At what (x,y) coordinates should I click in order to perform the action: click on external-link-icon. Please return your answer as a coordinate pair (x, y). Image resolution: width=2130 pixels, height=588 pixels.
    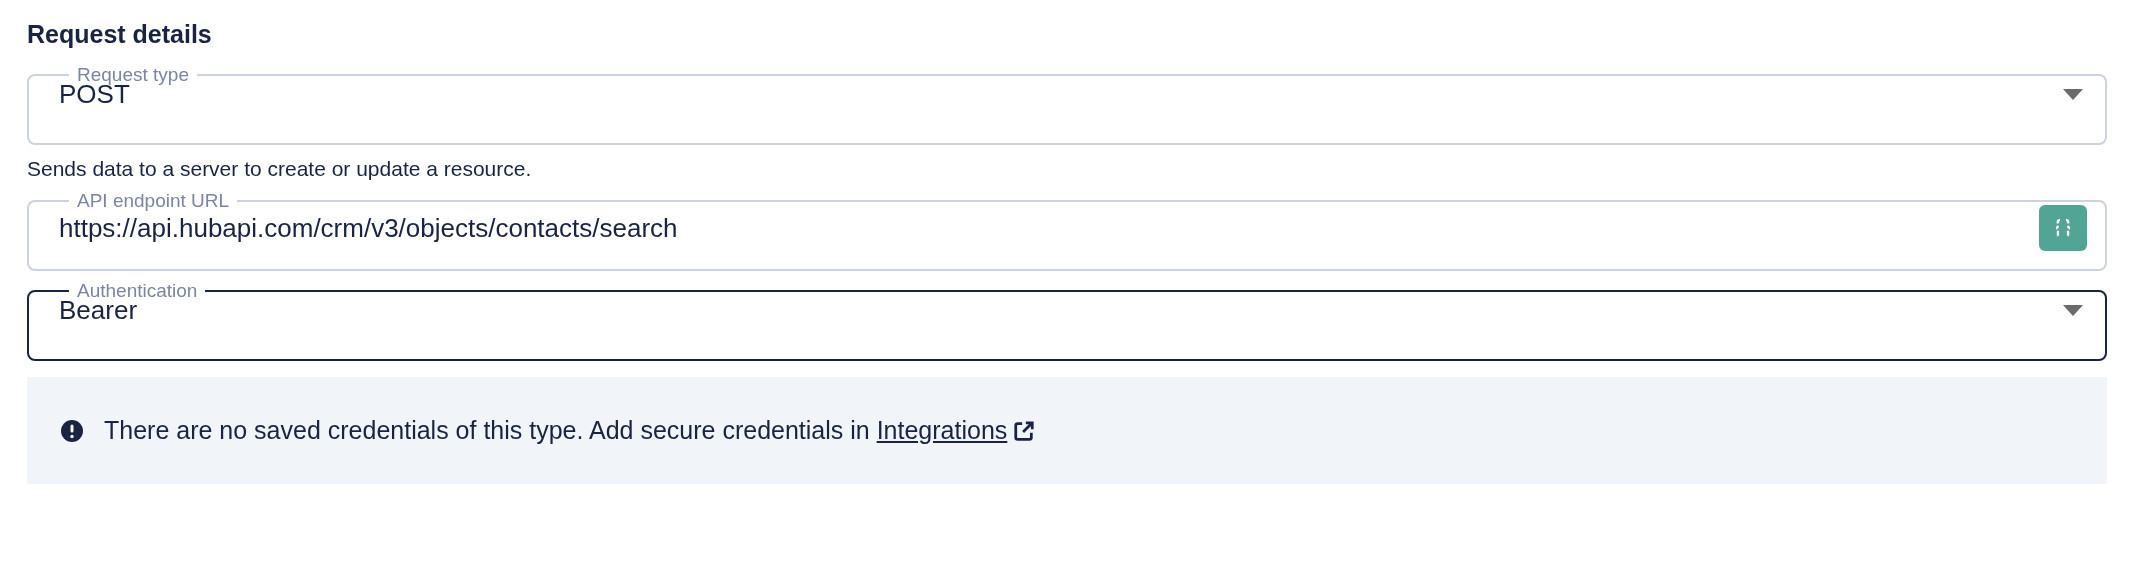
    Looking at the image, I should click on (1024, 430).